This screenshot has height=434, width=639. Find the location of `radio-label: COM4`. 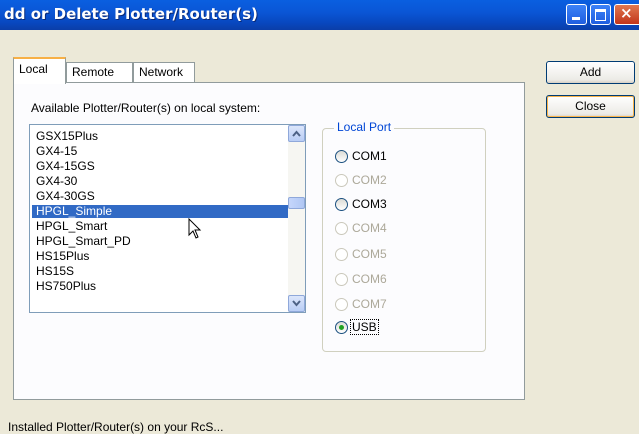

radio-label: COM4 is located at coordinates (369, 228).